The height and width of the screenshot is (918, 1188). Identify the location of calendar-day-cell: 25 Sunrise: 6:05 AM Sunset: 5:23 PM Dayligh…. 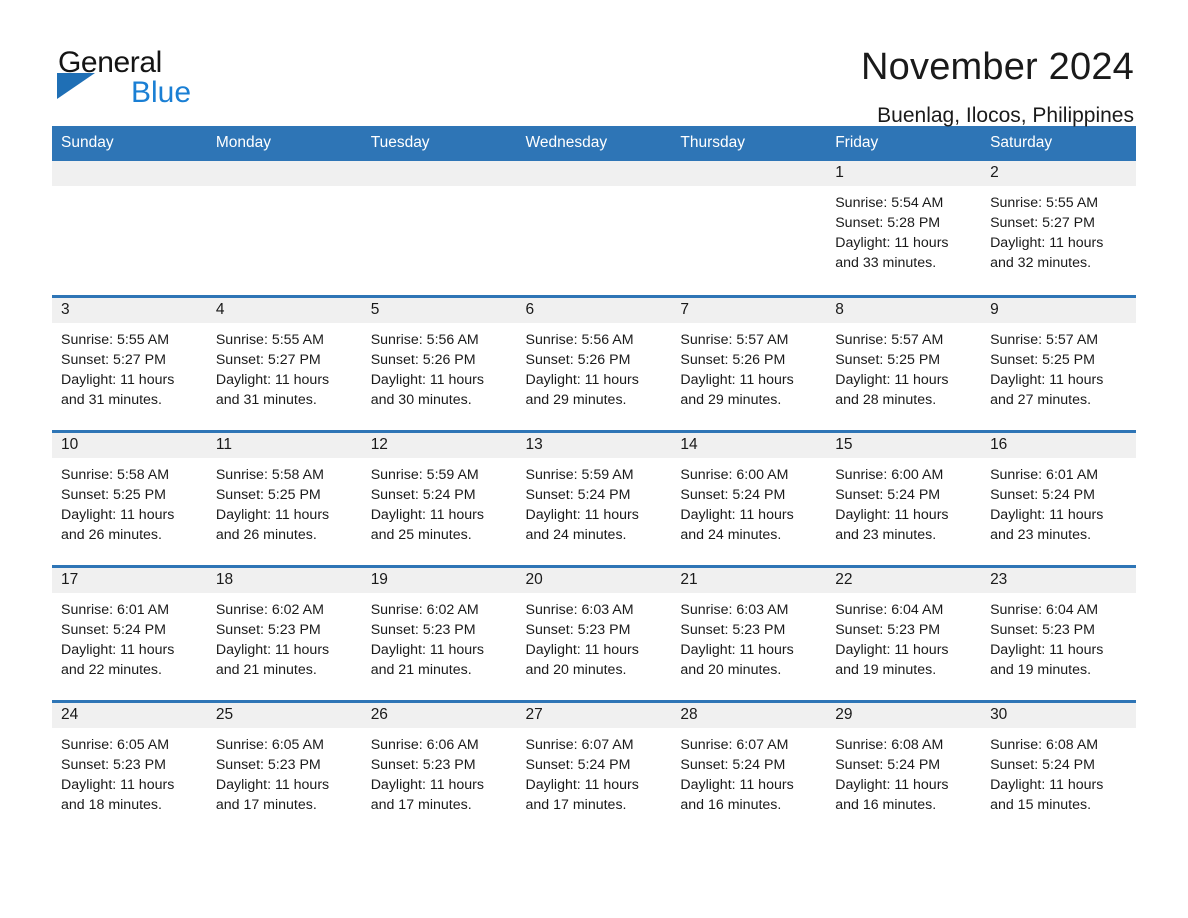
(284, 769).